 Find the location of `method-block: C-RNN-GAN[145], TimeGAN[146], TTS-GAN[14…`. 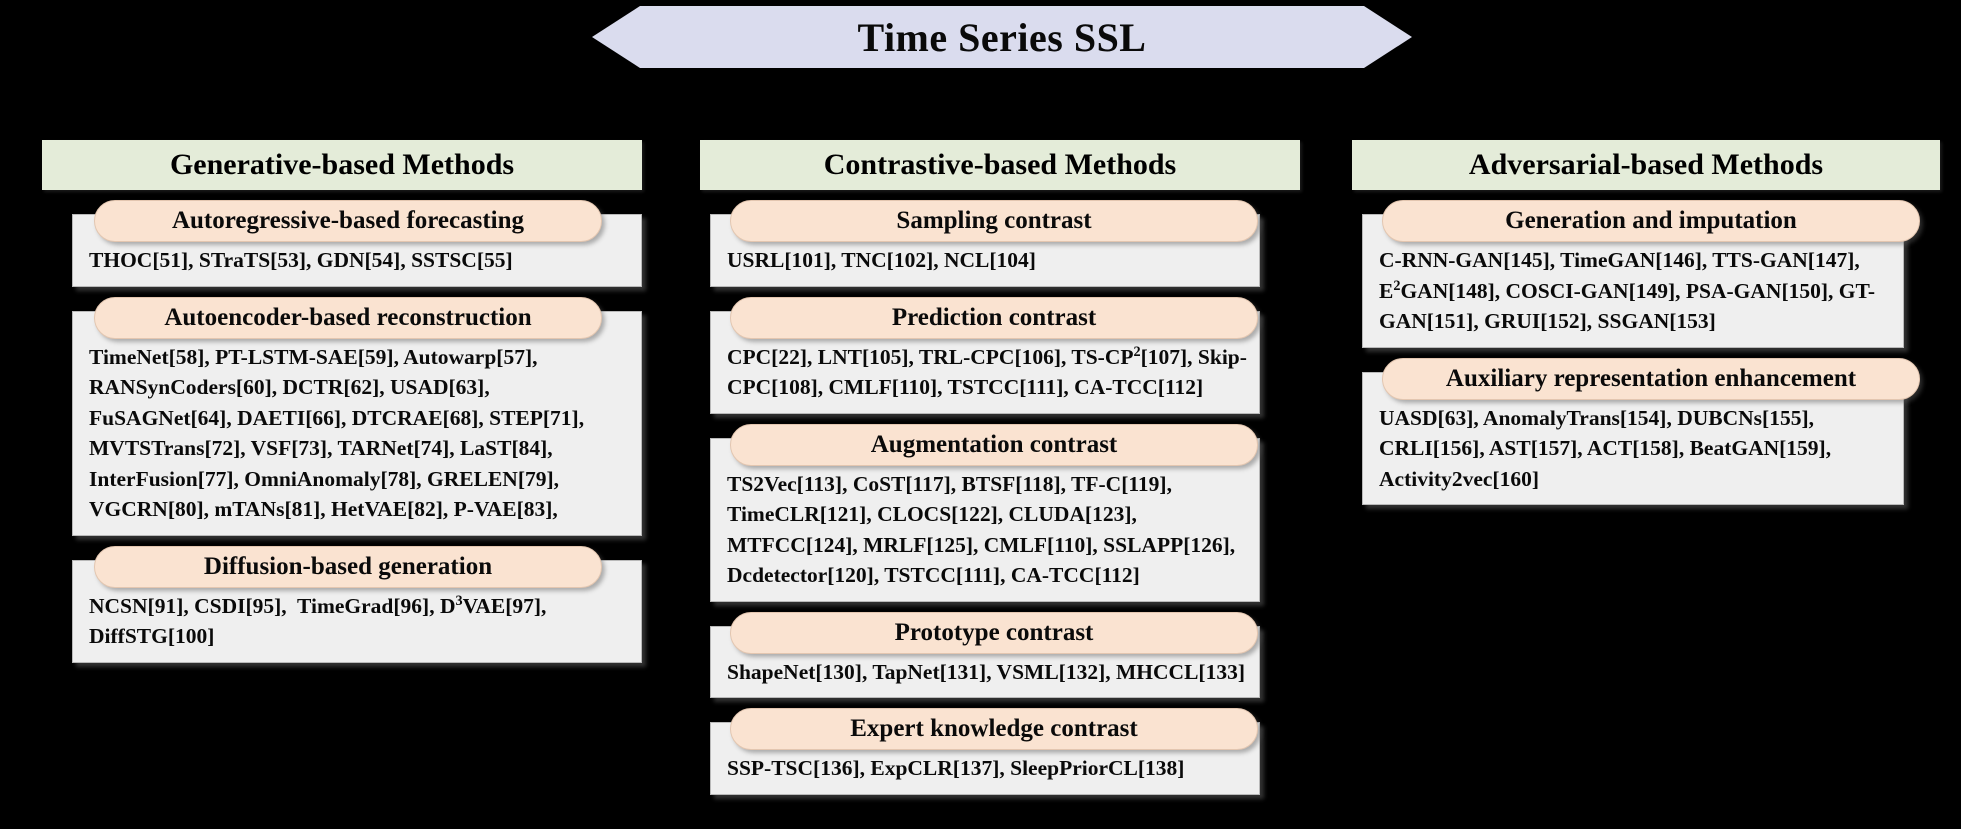

method-block: C-RNN-GAN[145], TimeGAN[146], TTS-GAN[14… is located at coordinates (1646, 274).